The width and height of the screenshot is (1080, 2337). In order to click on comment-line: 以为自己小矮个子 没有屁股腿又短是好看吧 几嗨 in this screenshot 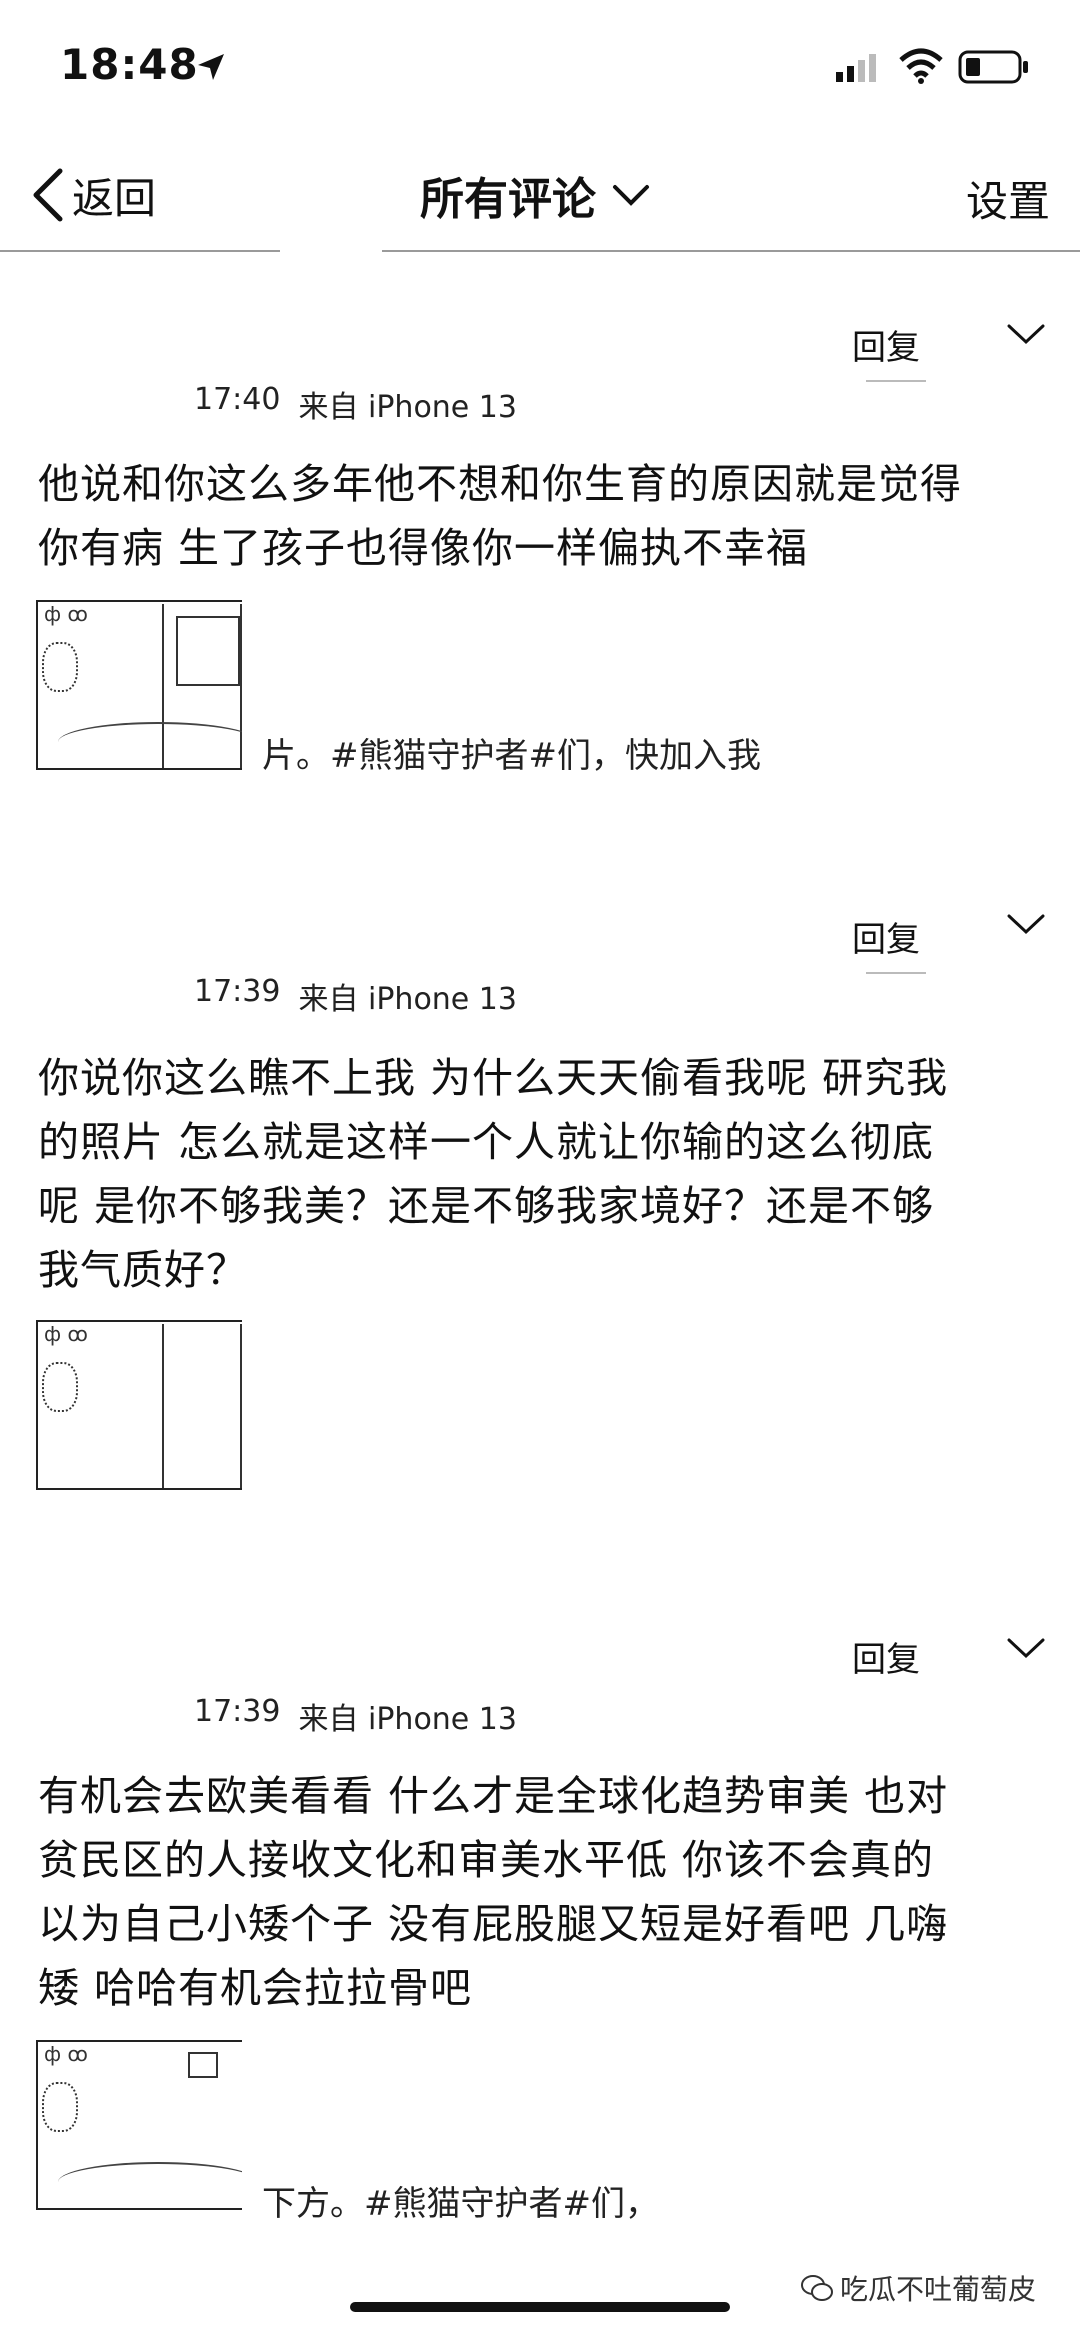, I will do `click(493, 1924)`.